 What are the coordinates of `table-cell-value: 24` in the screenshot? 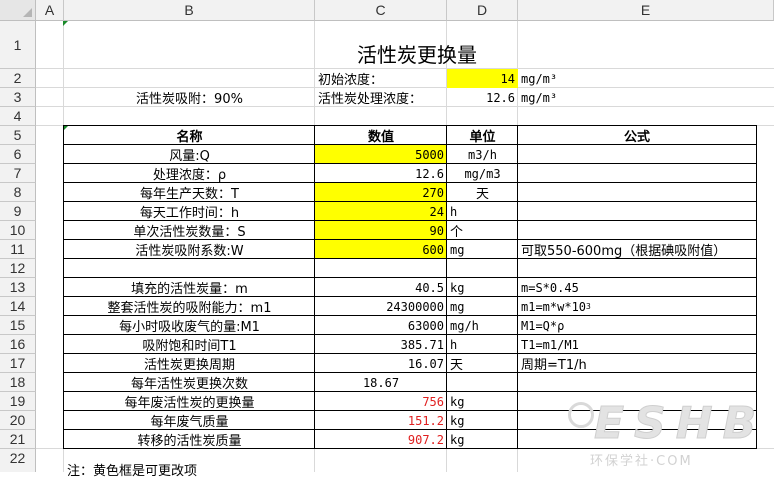 It's located at (381, 211).